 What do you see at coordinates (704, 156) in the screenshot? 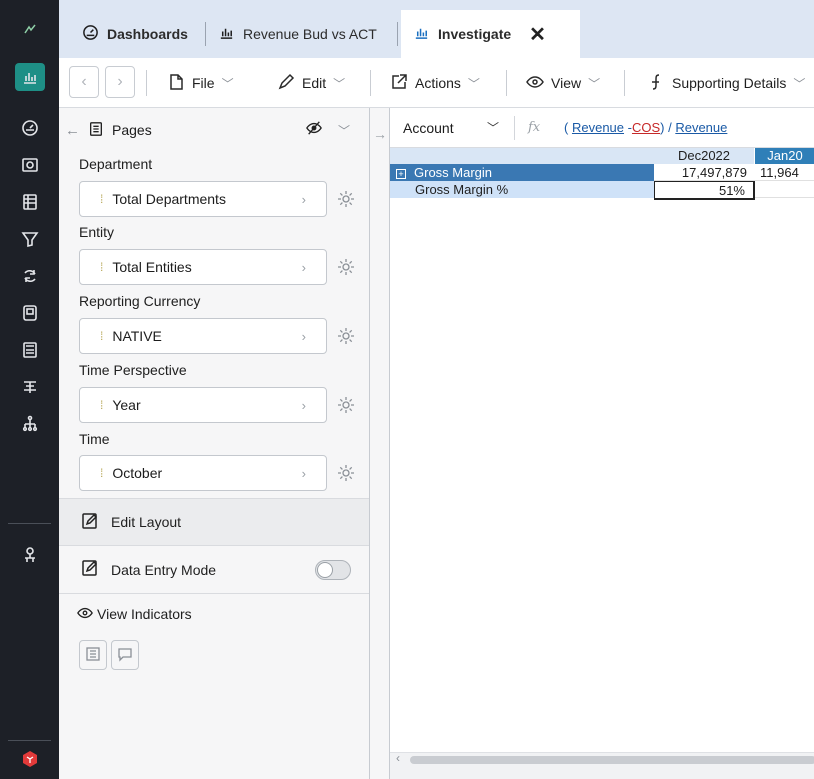
I see `column-header: Dec2022` at bounding box center [704, 156].